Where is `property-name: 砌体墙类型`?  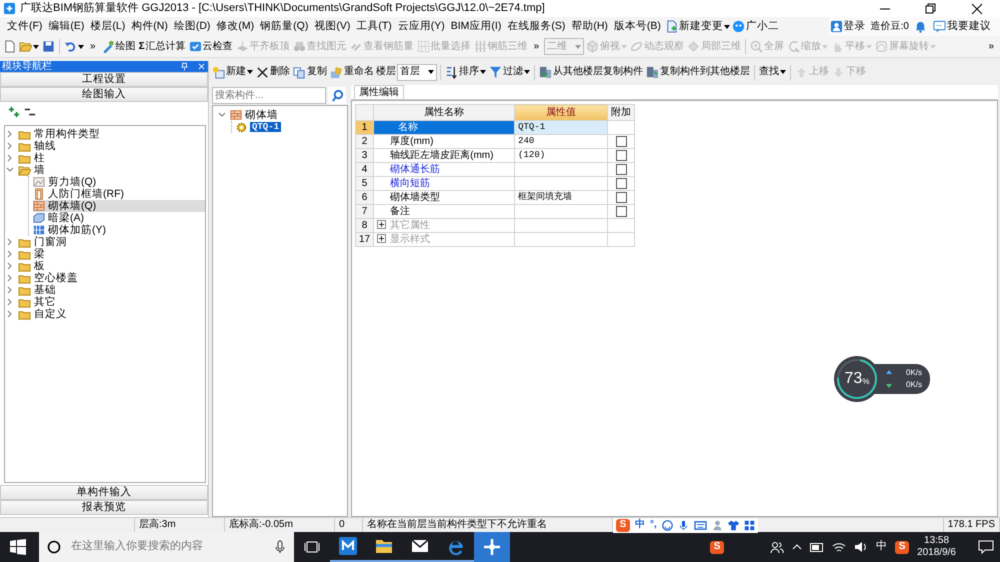
property-name: 砌体墙类型 is located at coordinates (444, 197).